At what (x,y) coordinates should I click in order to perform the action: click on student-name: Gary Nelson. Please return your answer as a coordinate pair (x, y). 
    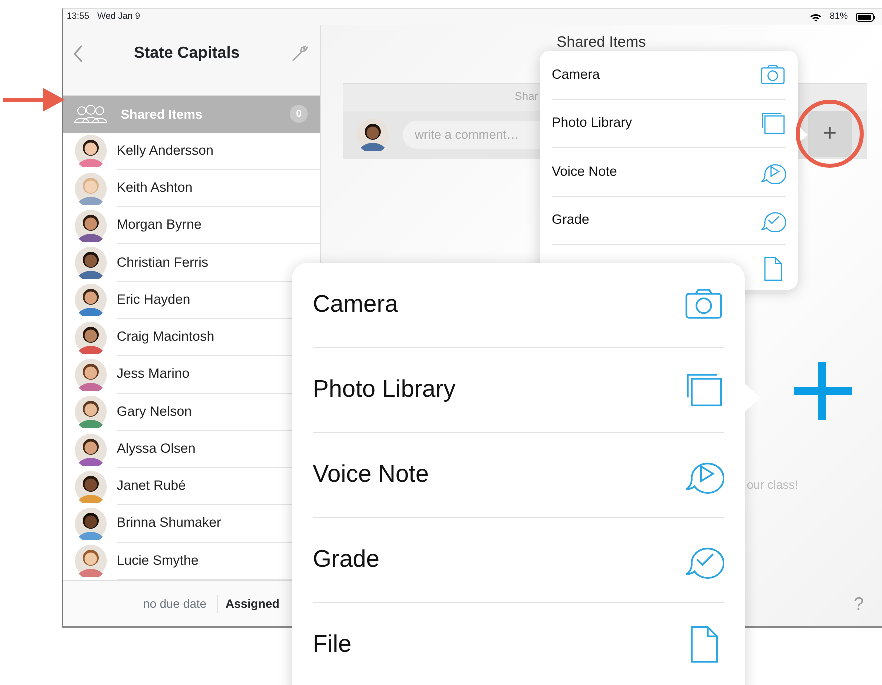
    Looking at the image, I should click on (154, 411).